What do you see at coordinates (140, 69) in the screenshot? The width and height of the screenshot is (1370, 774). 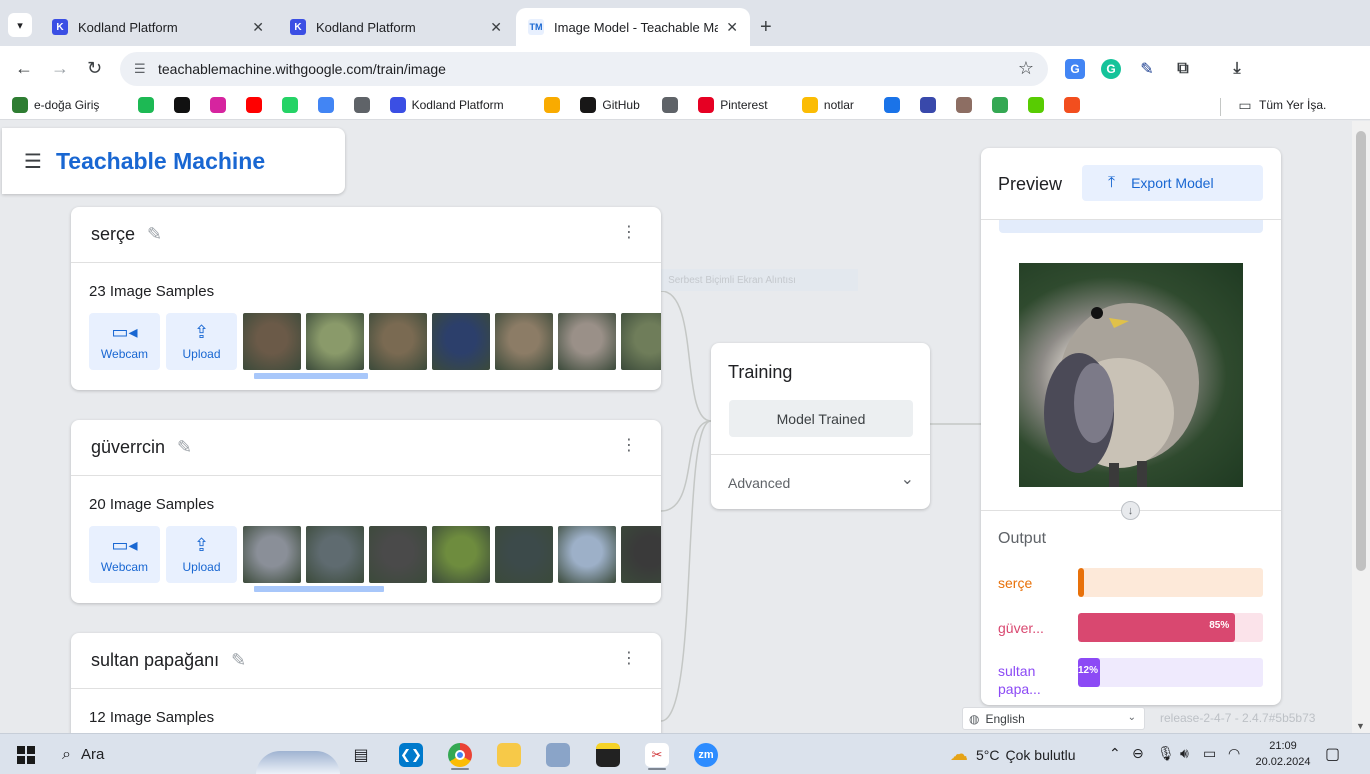 I see `site-settings-icon: ☰` at bounding box center [140, 69].